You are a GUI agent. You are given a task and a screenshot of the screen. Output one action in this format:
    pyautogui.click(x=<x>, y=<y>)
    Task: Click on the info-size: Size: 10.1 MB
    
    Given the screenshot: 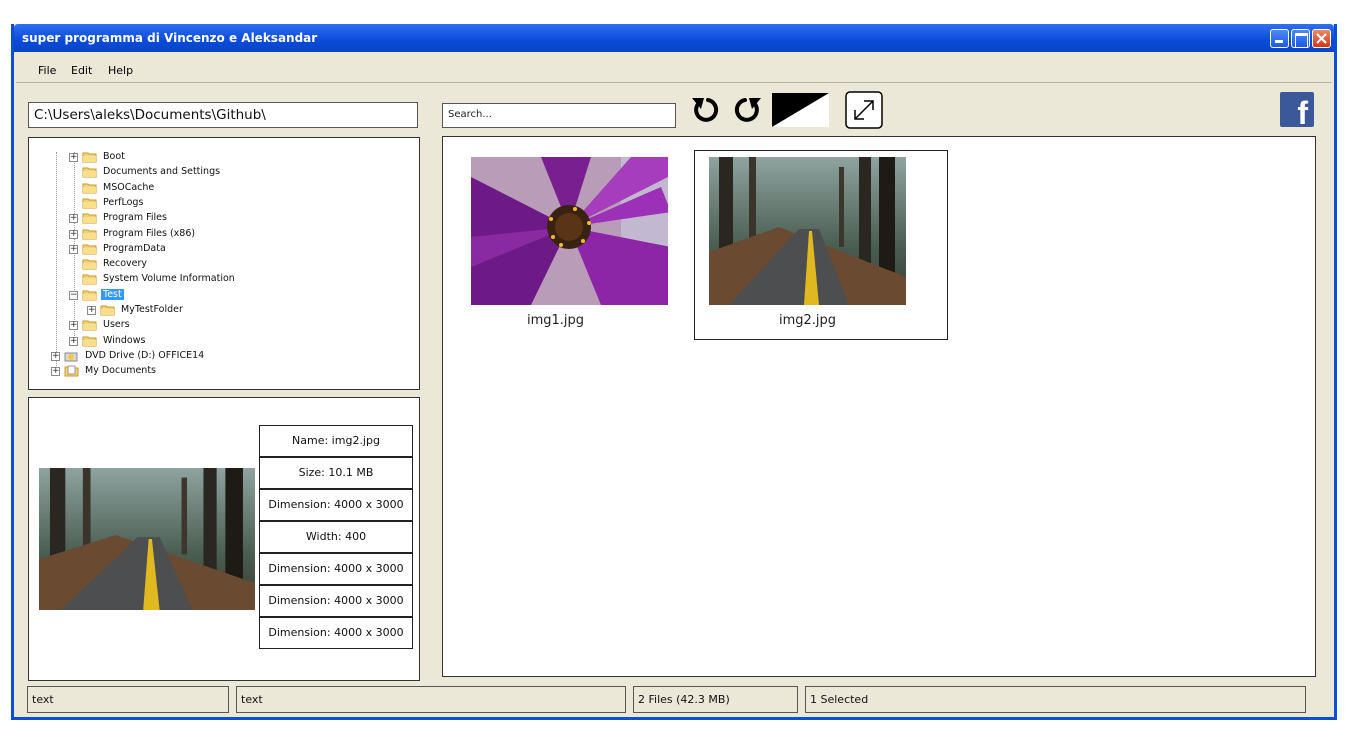 What is the action you would take?
    pyautogui.click(x=336, y=473)
    